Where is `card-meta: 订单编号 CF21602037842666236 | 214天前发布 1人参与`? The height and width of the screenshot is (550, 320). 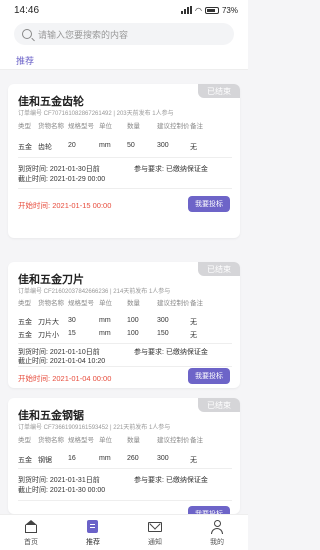 card-meta: 订单编号 CF21602037842666236 | 214天前发布 1人参与 is located at coordinates (94, 292).